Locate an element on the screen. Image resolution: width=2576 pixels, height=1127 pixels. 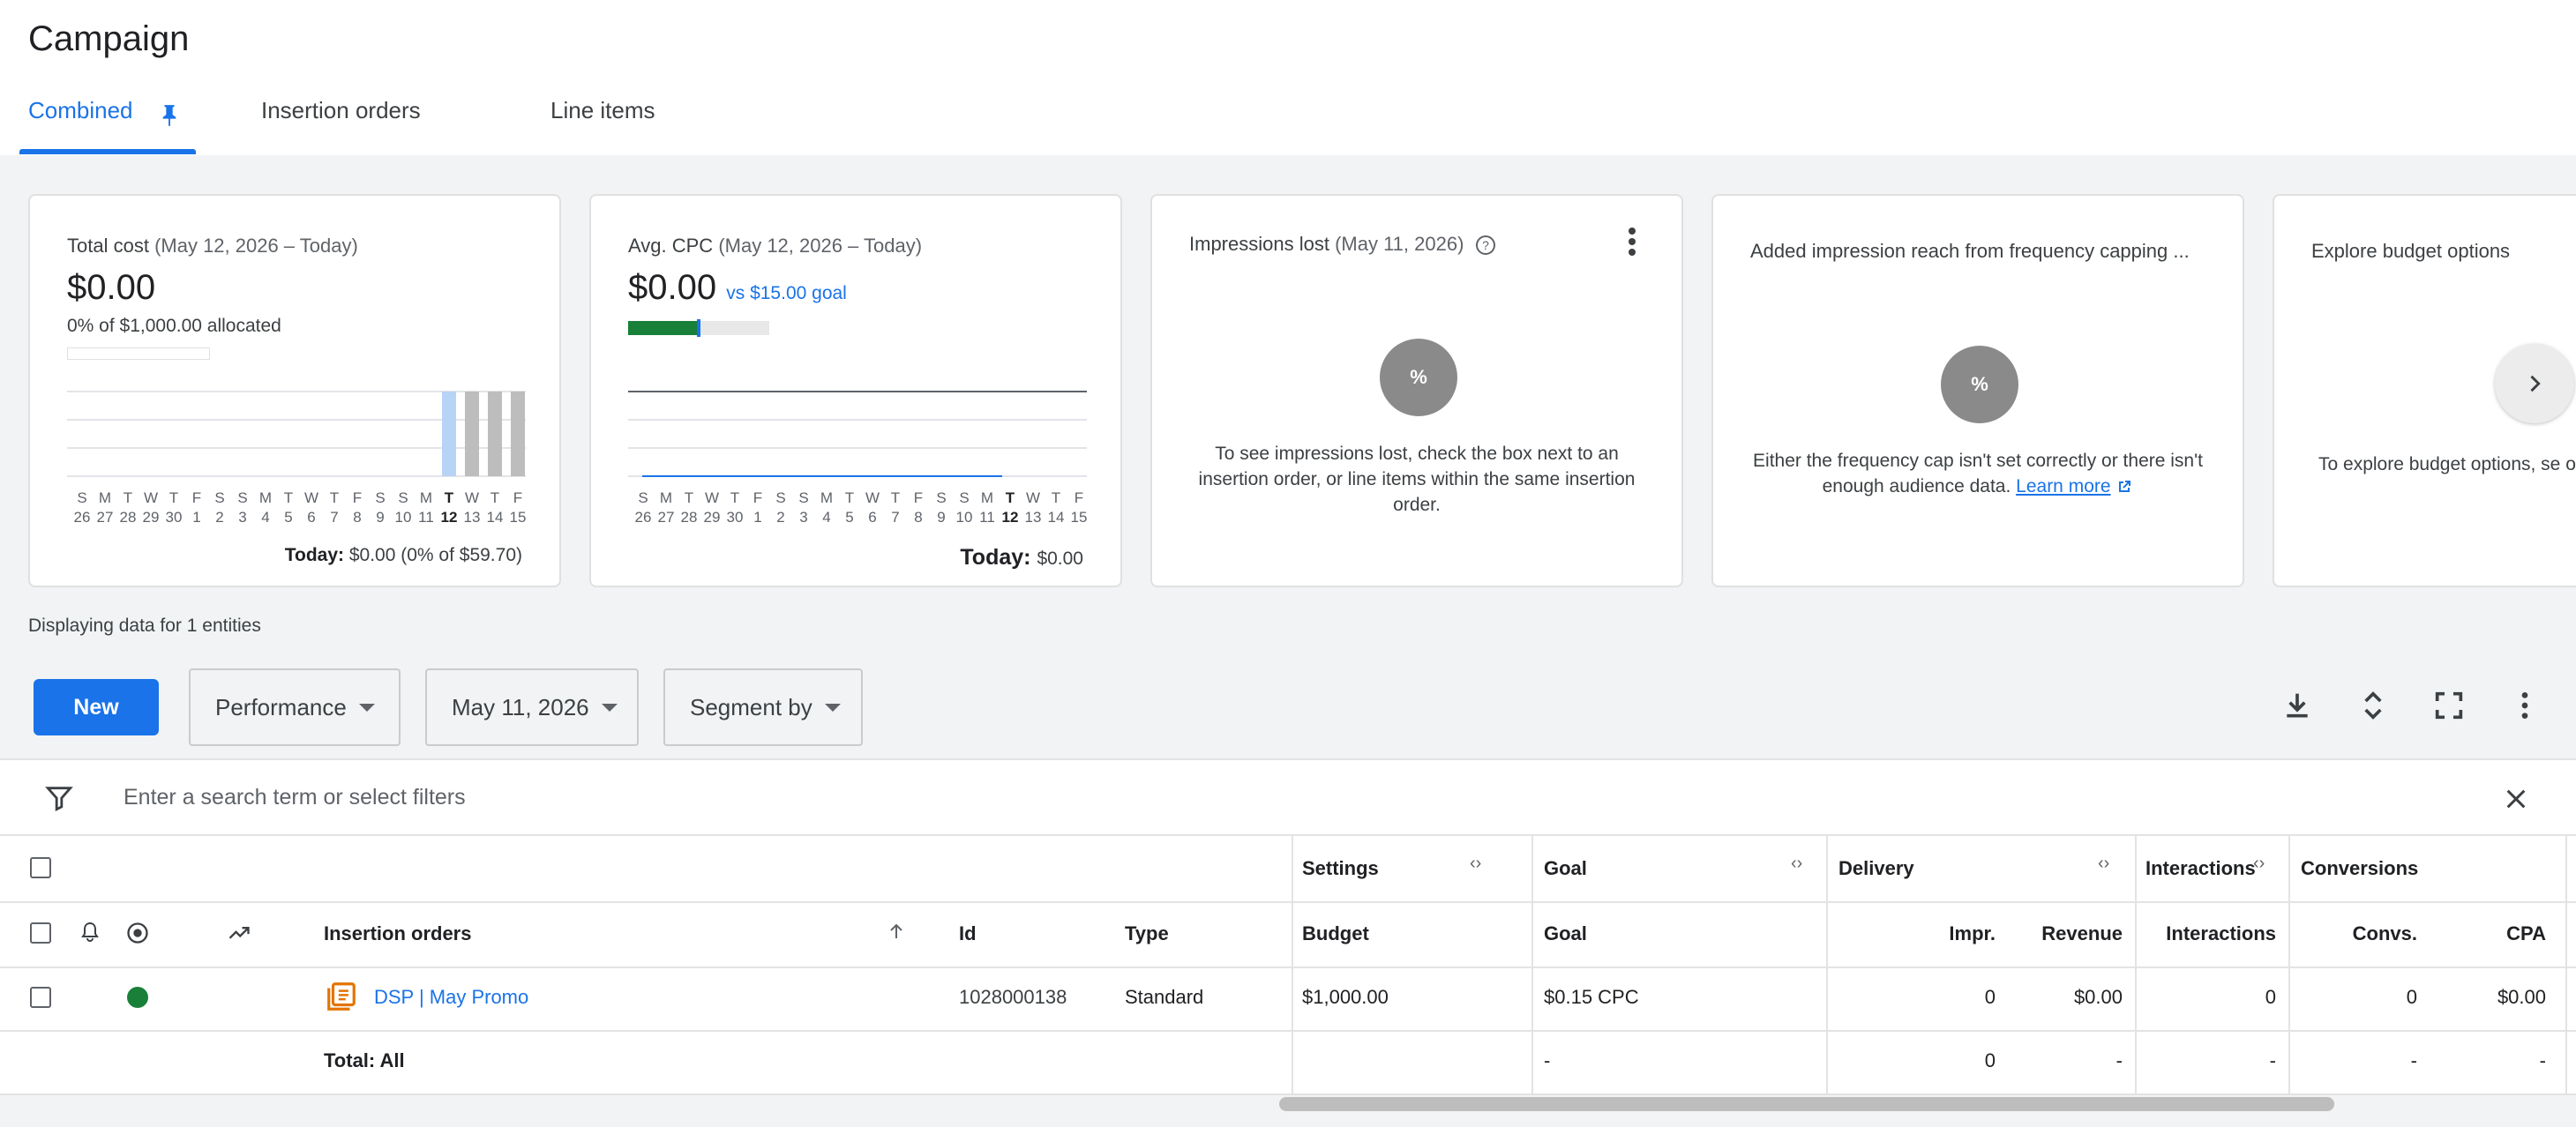
column-header-type: Type is located at coordinates (1147, 933).